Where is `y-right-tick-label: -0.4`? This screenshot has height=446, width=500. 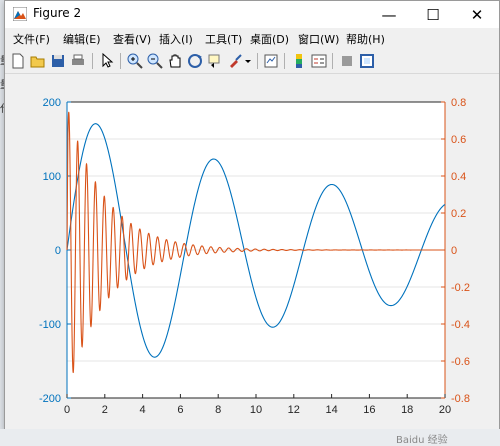 y-right-tick-label: -0.4 is located at coordinates (460, 325).